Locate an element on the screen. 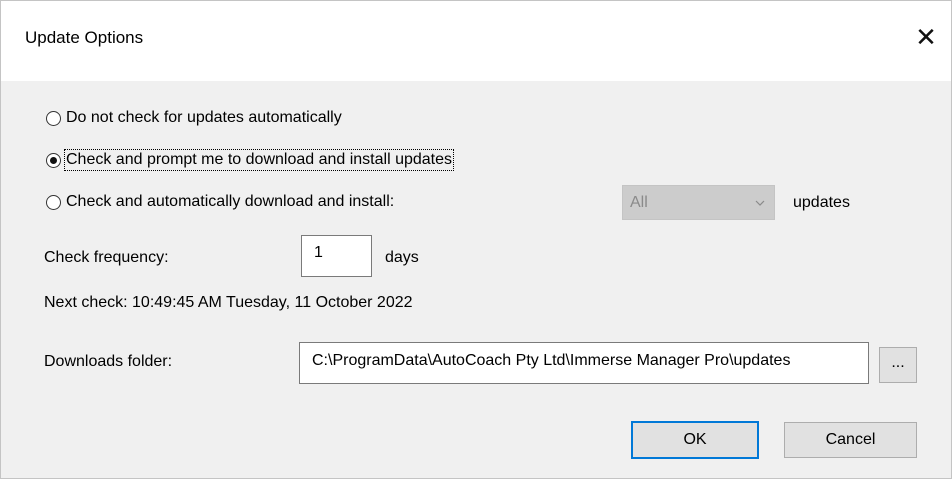  updates-suffix: updates is located at coordinates (821, 202).